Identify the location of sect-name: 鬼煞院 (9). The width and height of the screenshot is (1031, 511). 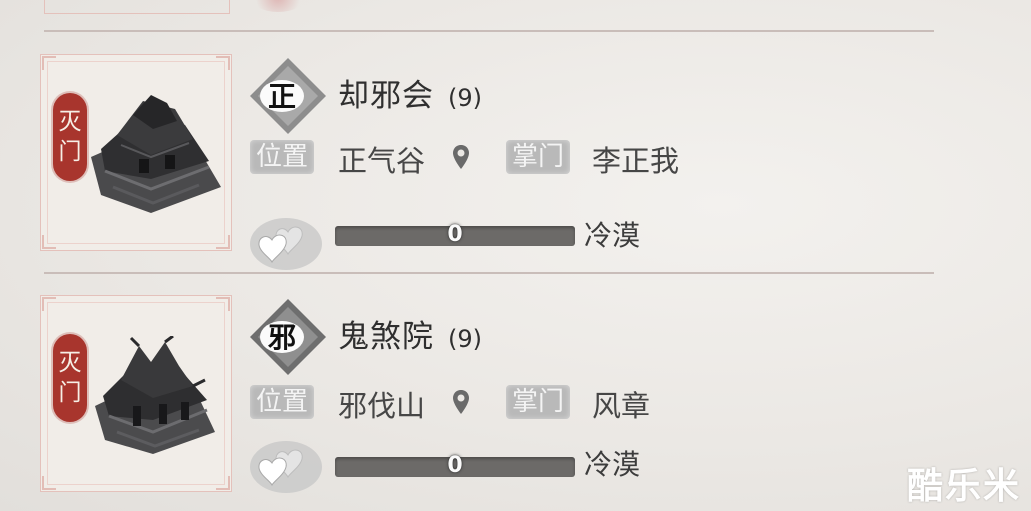
(410, 333).